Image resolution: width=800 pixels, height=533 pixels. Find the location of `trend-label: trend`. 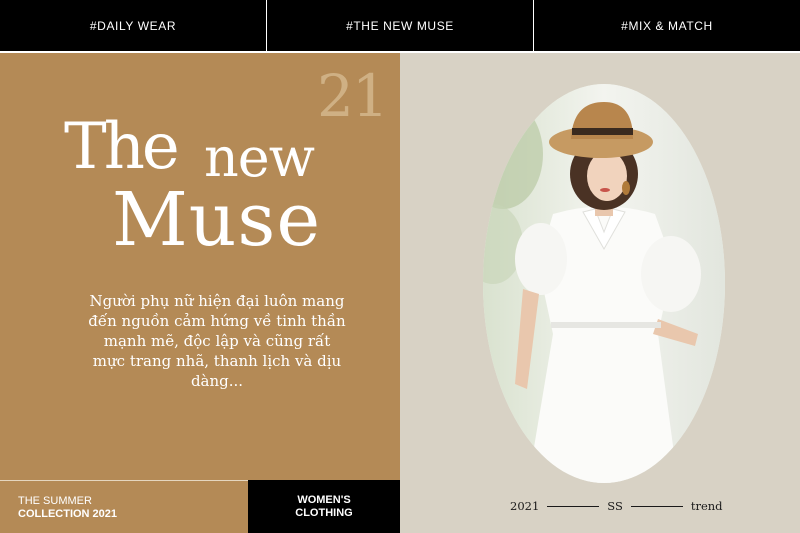

trend-label: trend is located at coordinates (706, 506).